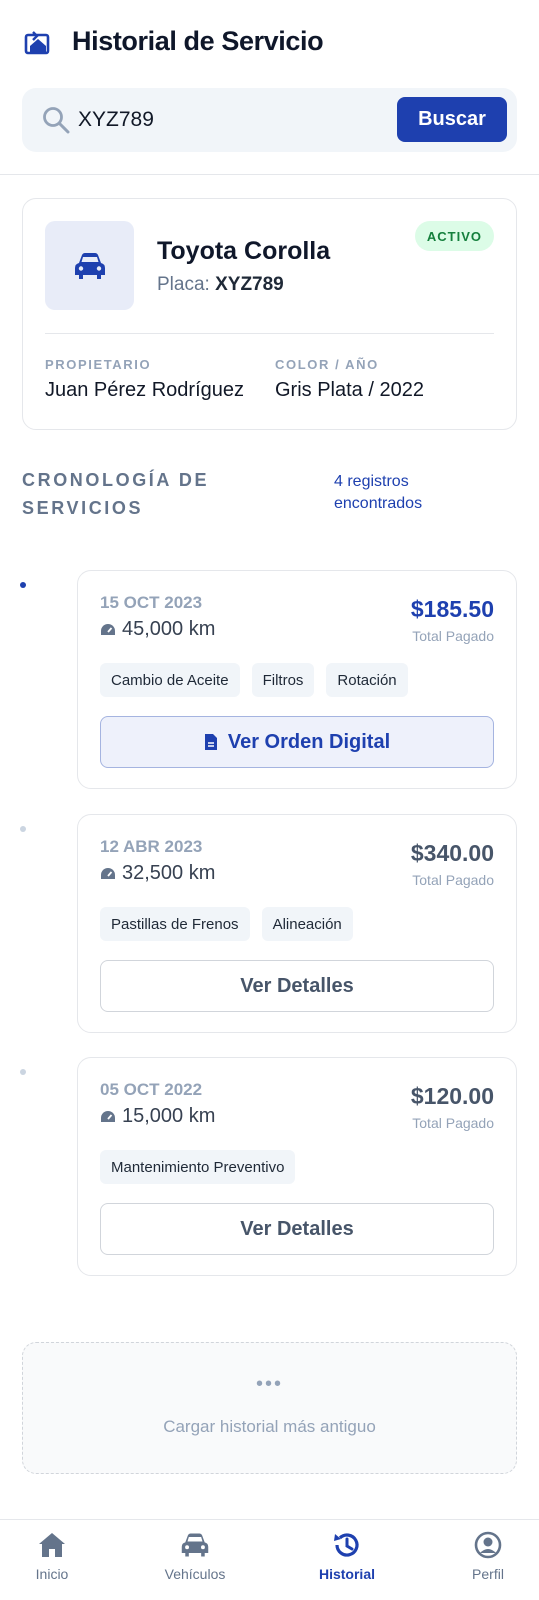 This screenshot has width=539, height=1600. Describe the element at coordinates (452, 1096) in the screenshot. I see `service-price: $120.00` at that location.